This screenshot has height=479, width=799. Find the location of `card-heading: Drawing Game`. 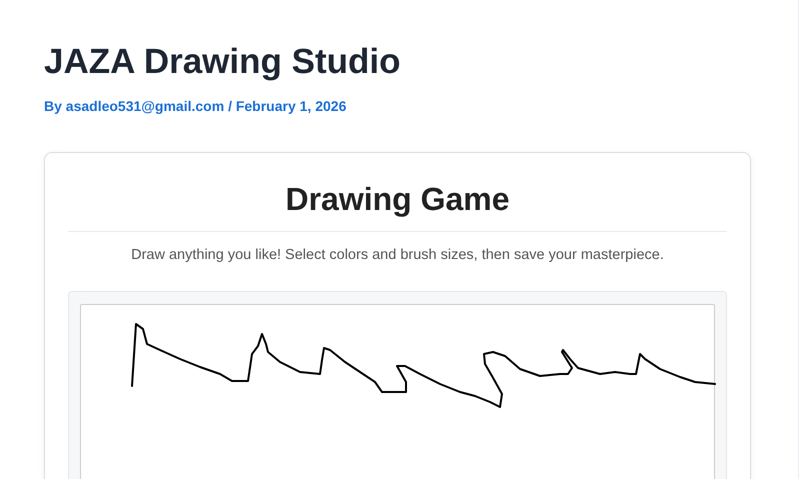

card-heading: Drawing Game is located at coordinates (397, 199).